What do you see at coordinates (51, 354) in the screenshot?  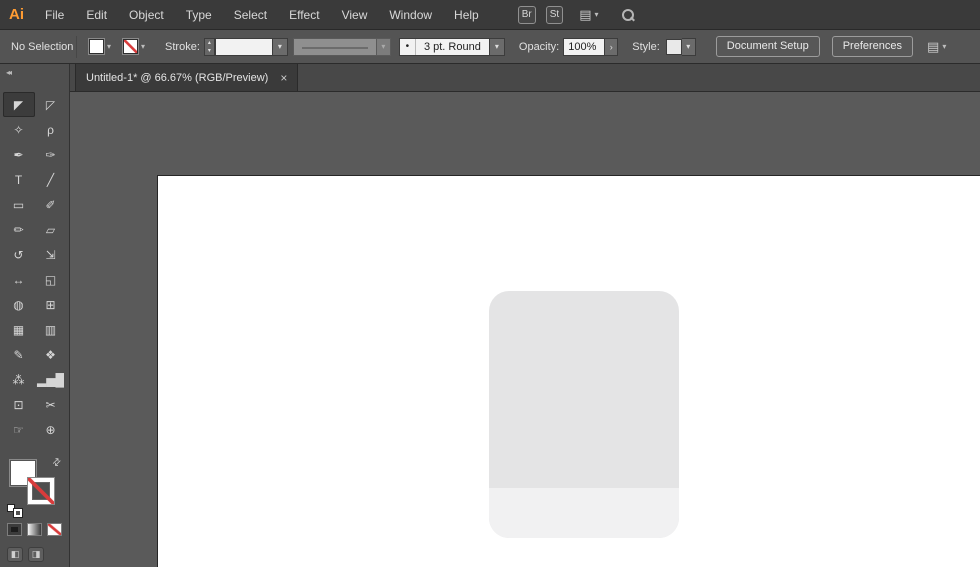 I see `blend-tool: ❖` at bounding box center [51, 354].